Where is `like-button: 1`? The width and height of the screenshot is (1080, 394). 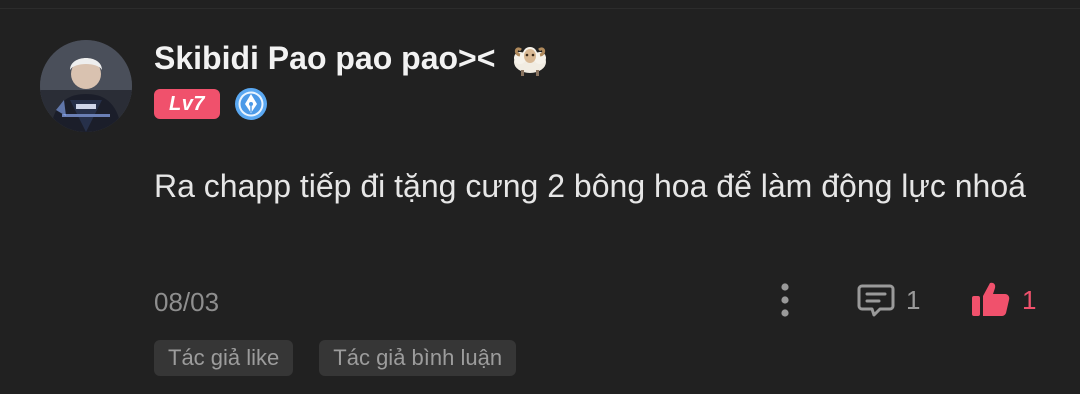
like-button: 1 is located at coordinates (1003, 300).